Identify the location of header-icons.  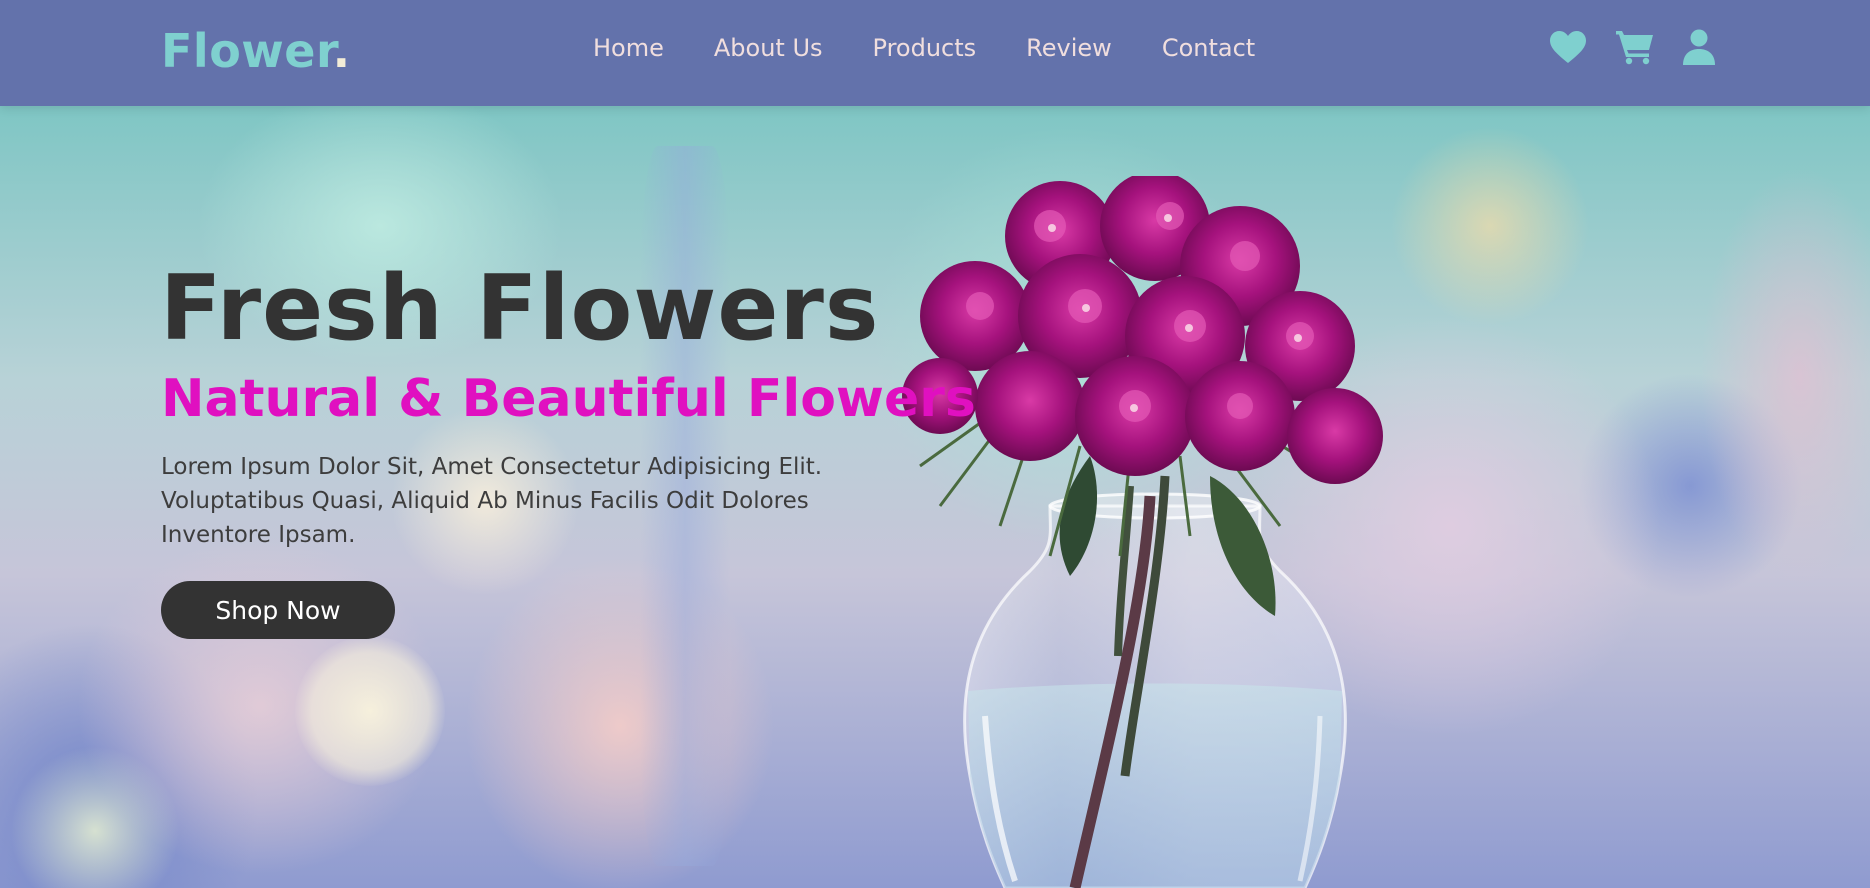
(1632, 47).